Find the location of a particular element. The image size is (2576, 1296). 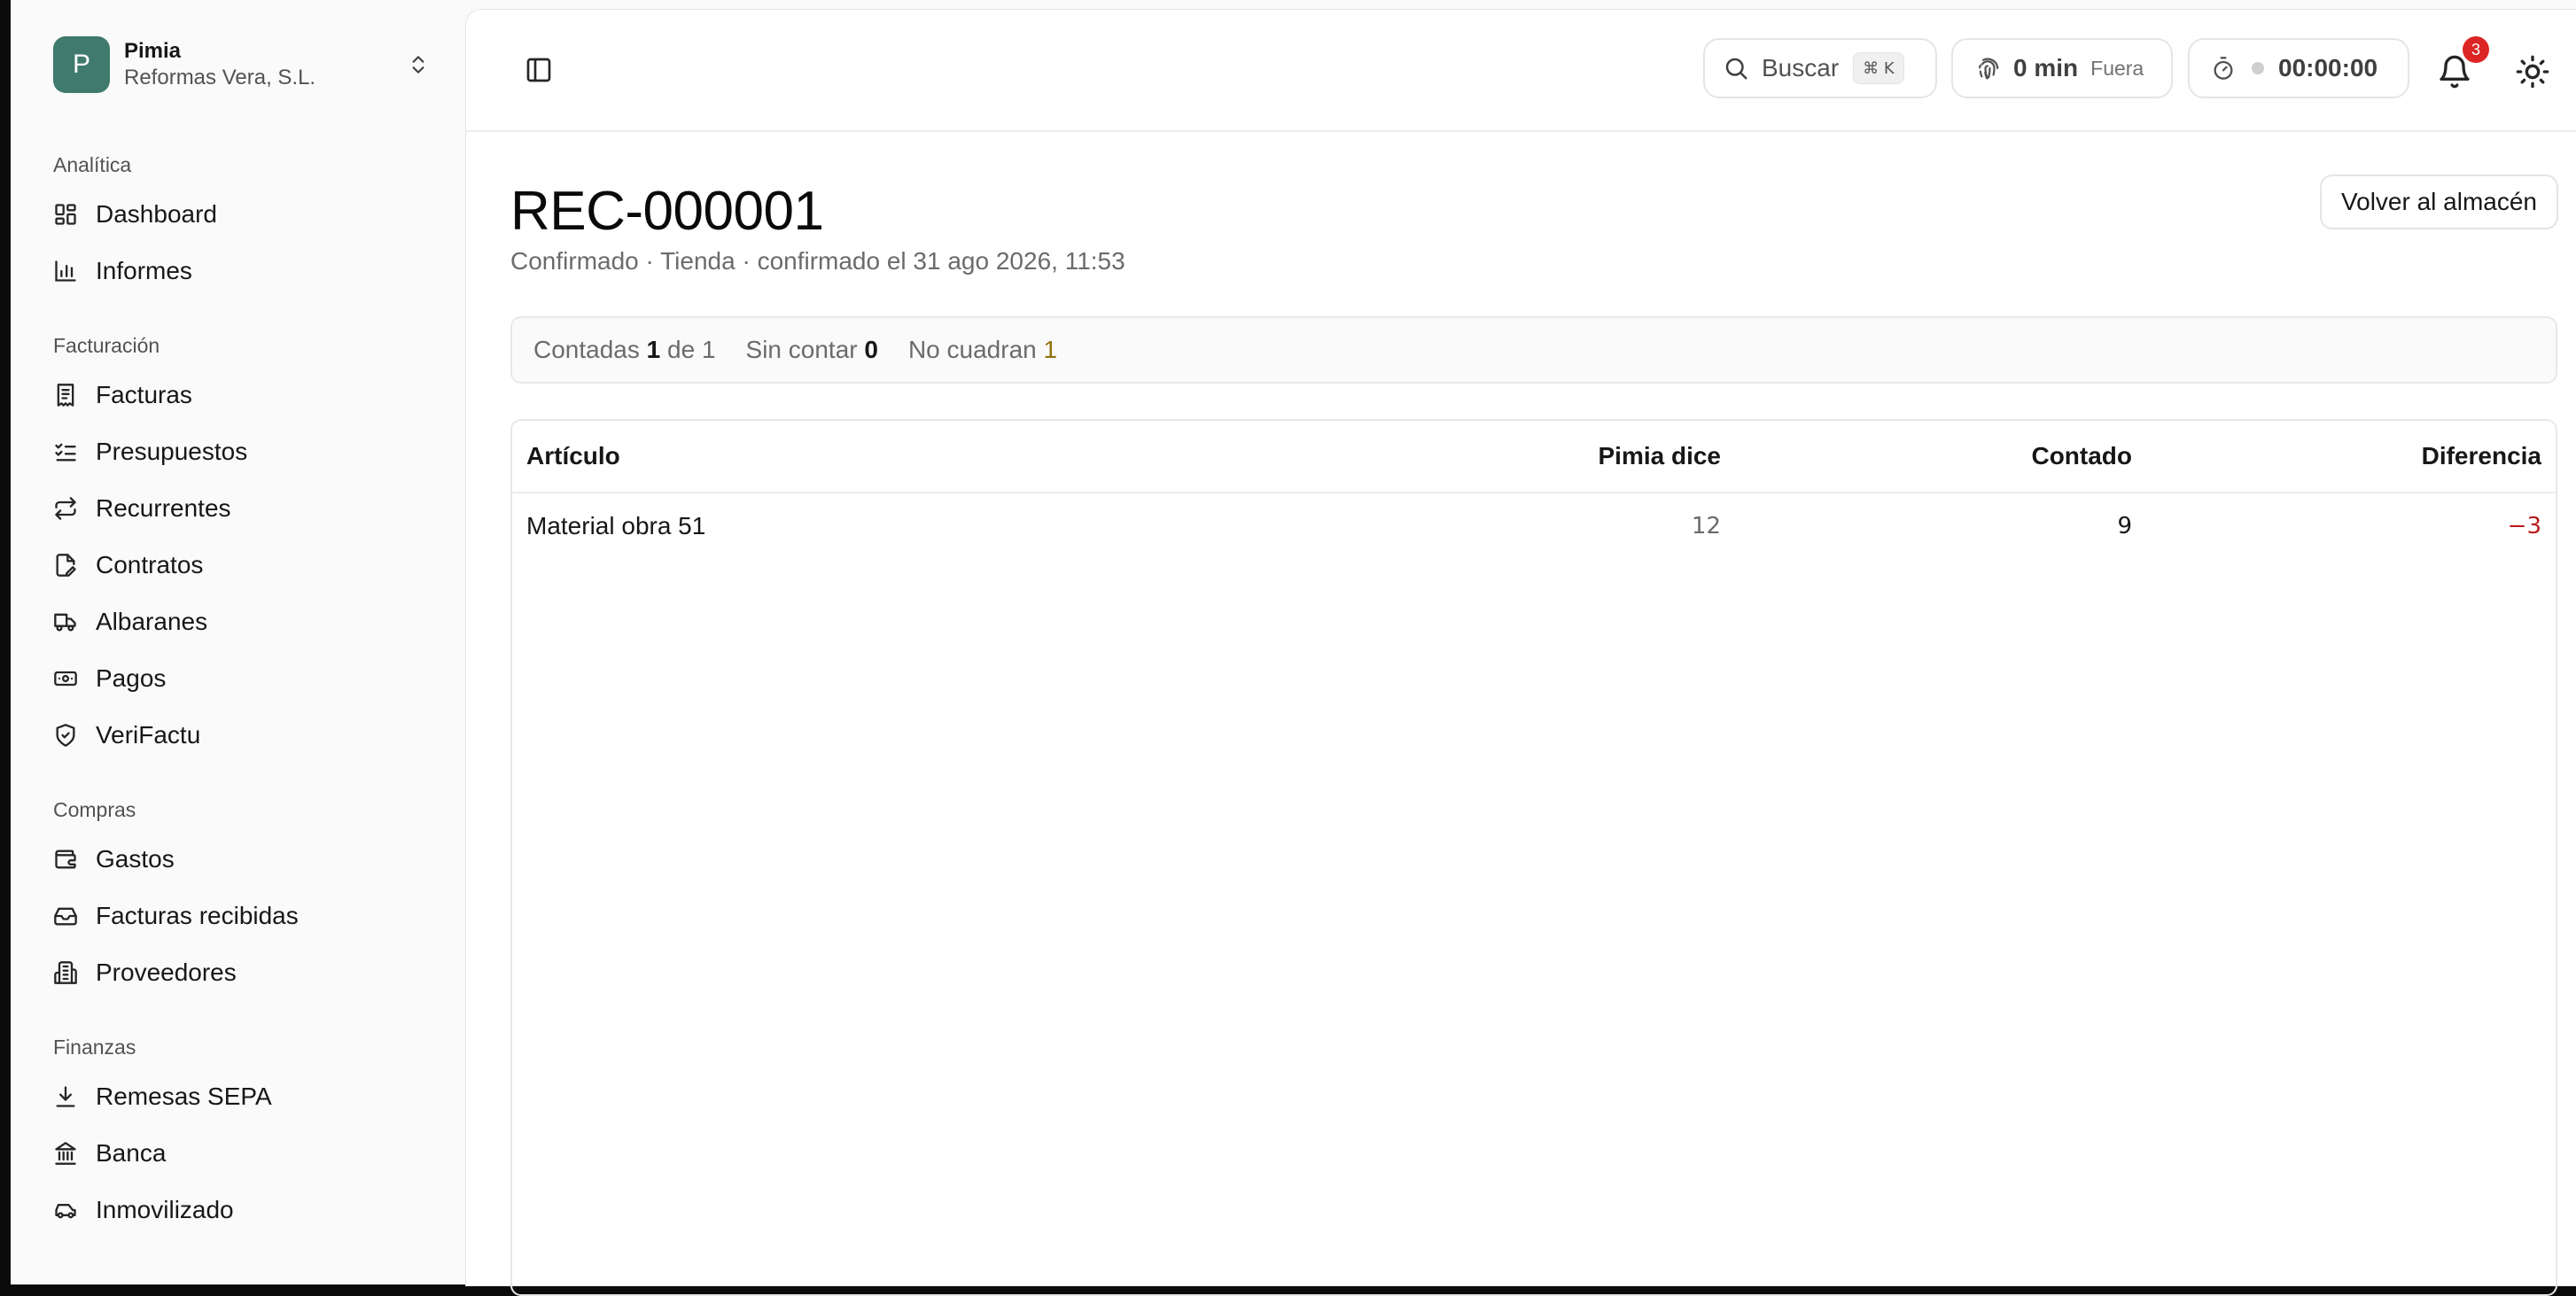

nav-group-finanzas: Finanzas Remesas SEPA Banca Inmovilizado is located at coordinates (248, 1133).